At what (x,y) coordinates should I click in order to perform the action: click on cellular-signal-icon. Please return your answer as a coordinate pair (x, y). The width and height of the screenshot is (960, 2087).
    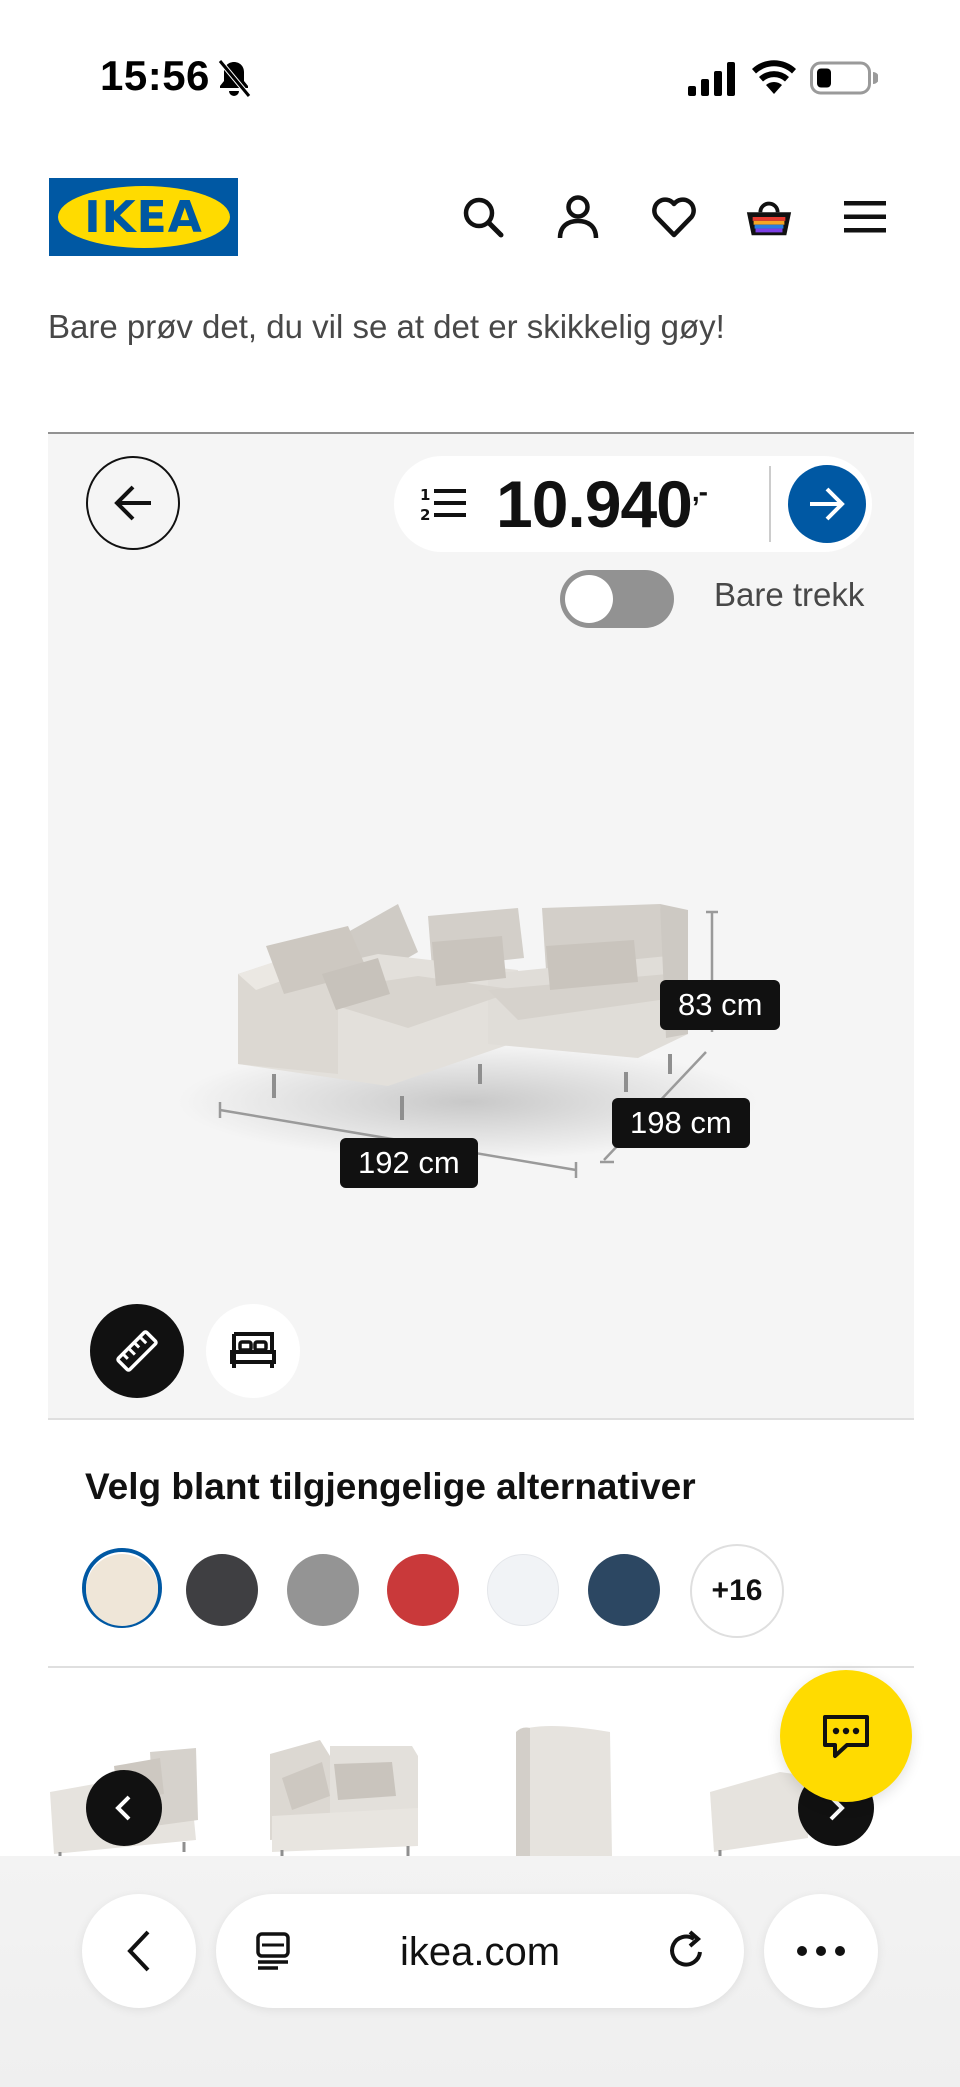
    Looking at the image, I should click on (711, 79).